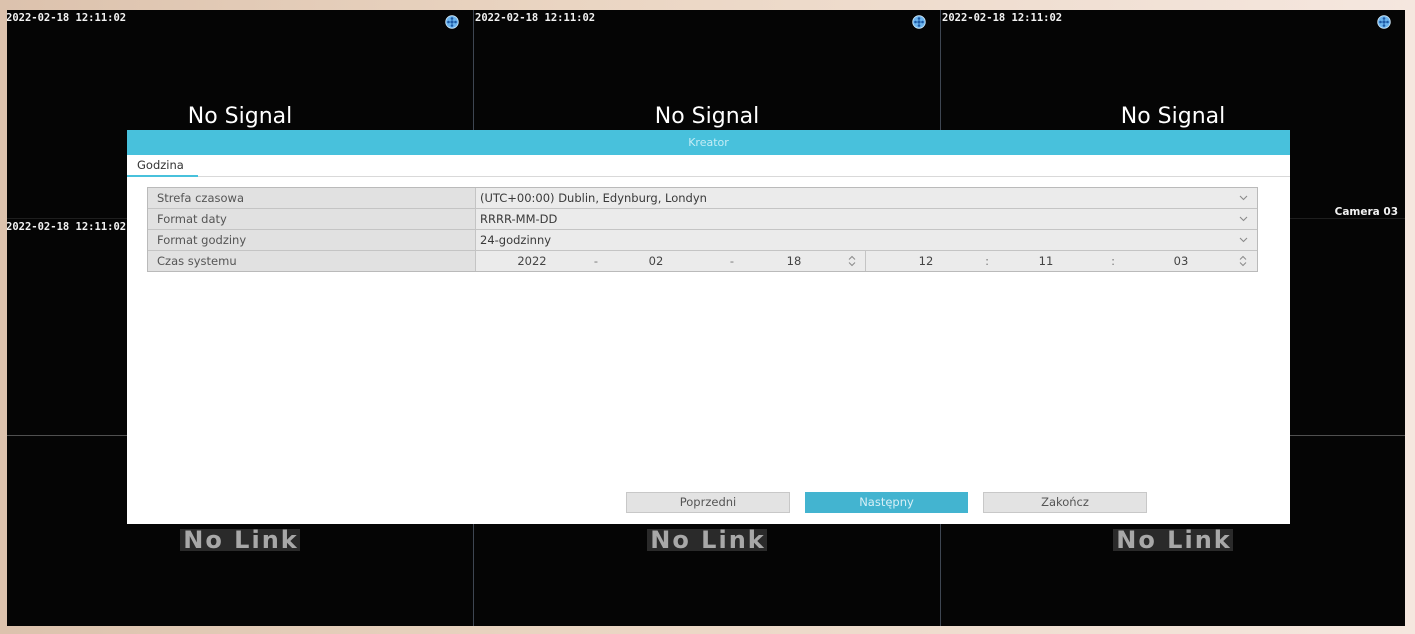  I want to click on wizard-title: Kreator, so click(708, 142).